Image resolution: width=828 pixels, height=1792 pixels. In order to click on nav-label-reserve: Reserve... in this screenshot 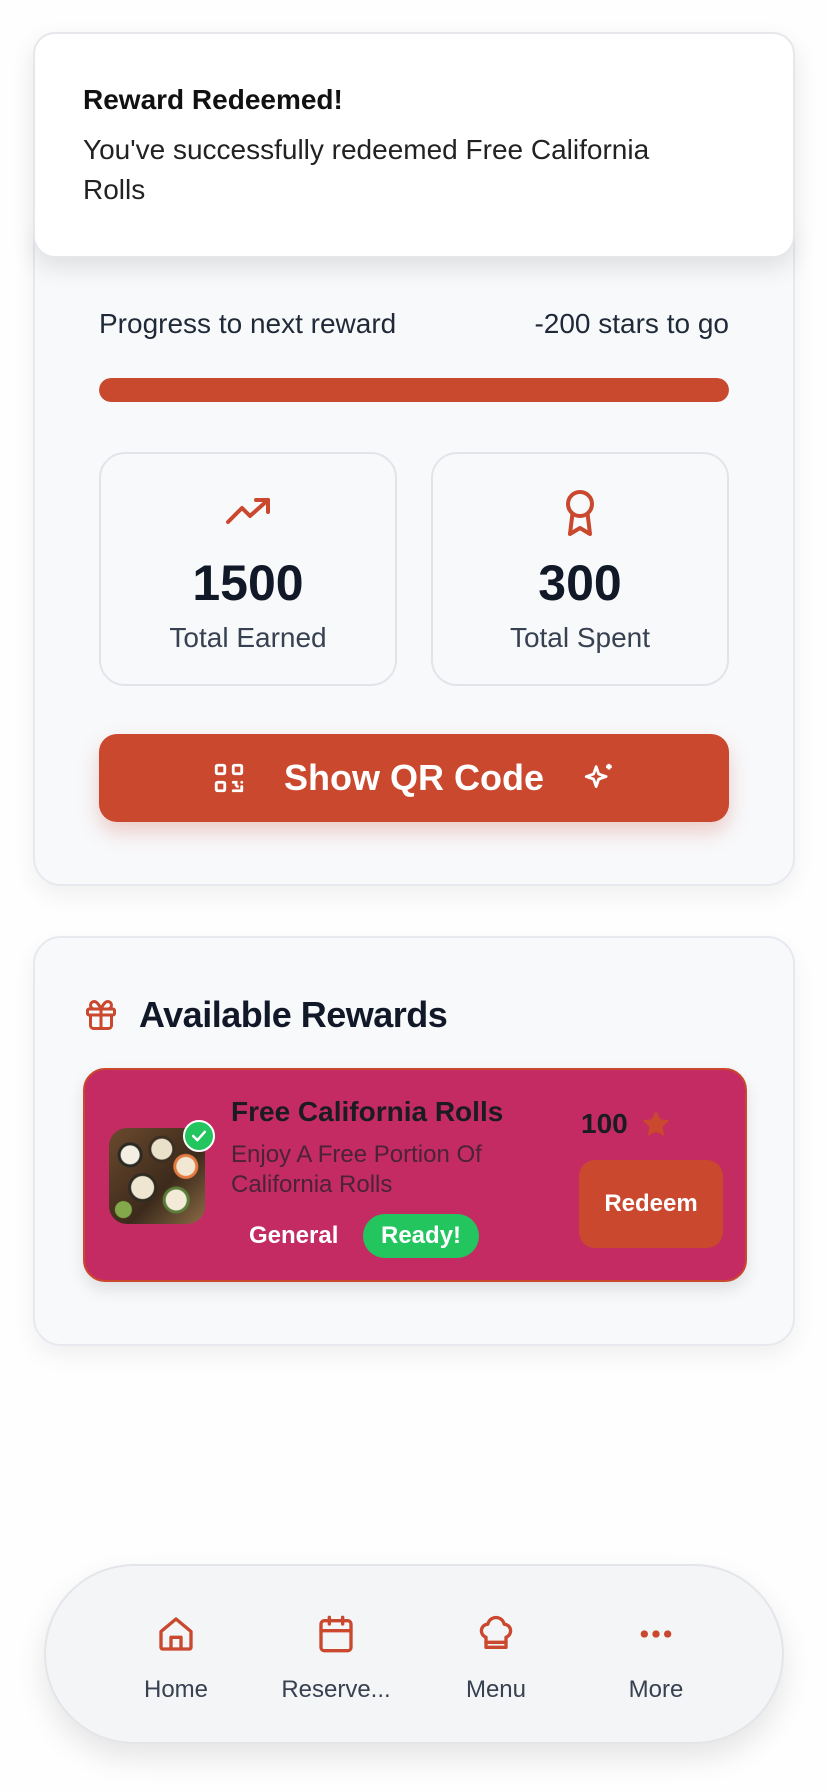, I will do `click(336, 1689)`.